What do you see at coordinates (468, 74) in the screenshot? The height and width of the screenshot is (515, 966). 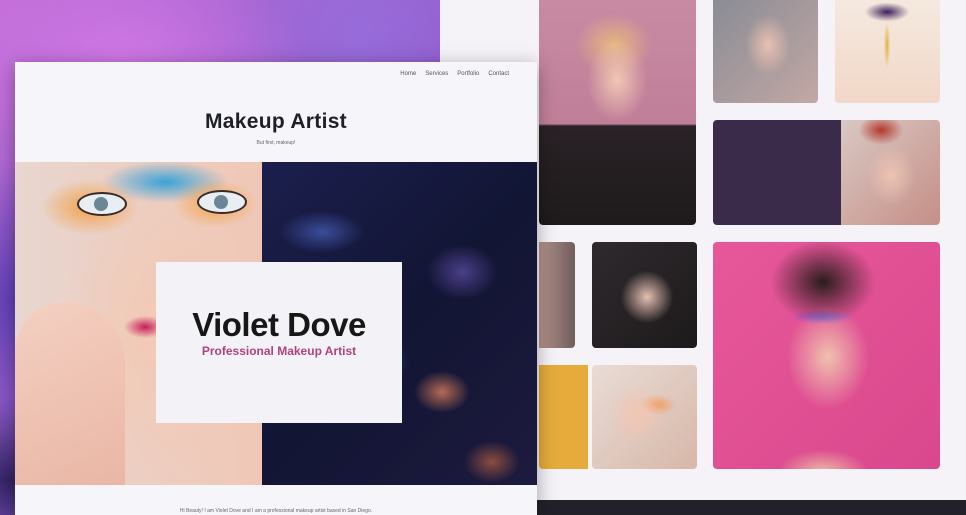 I see `nav-portfolio: Portfolio` at bounding box center [468, 74].